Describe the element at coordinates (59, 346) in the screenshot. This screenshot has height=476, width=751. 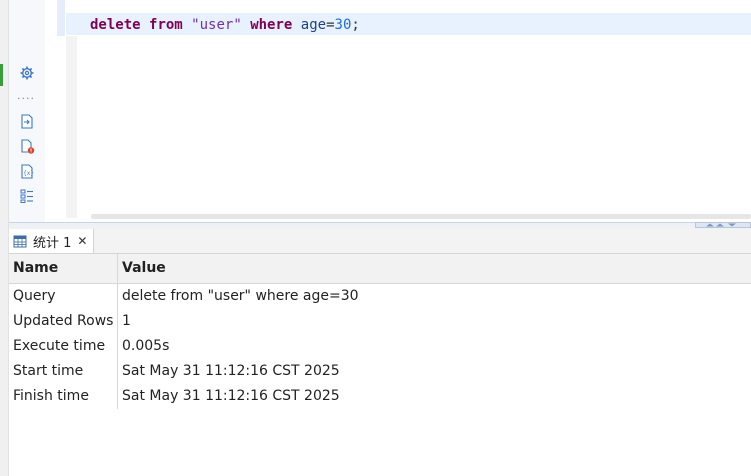
I see `cell-name: Execute time` at that location.